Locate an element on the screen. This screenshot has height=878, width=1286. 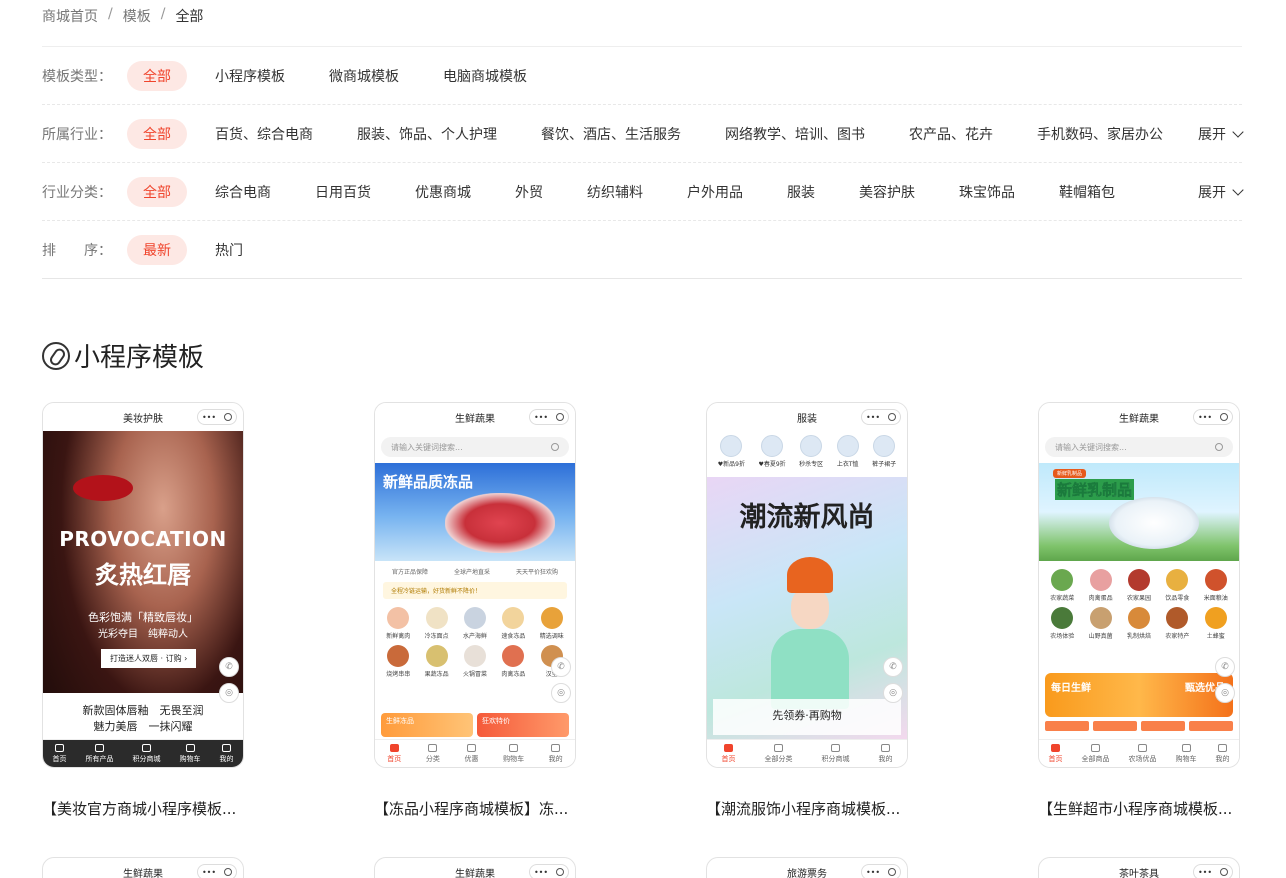
filter-label: 排 序： is located at coordinates (77, 250).